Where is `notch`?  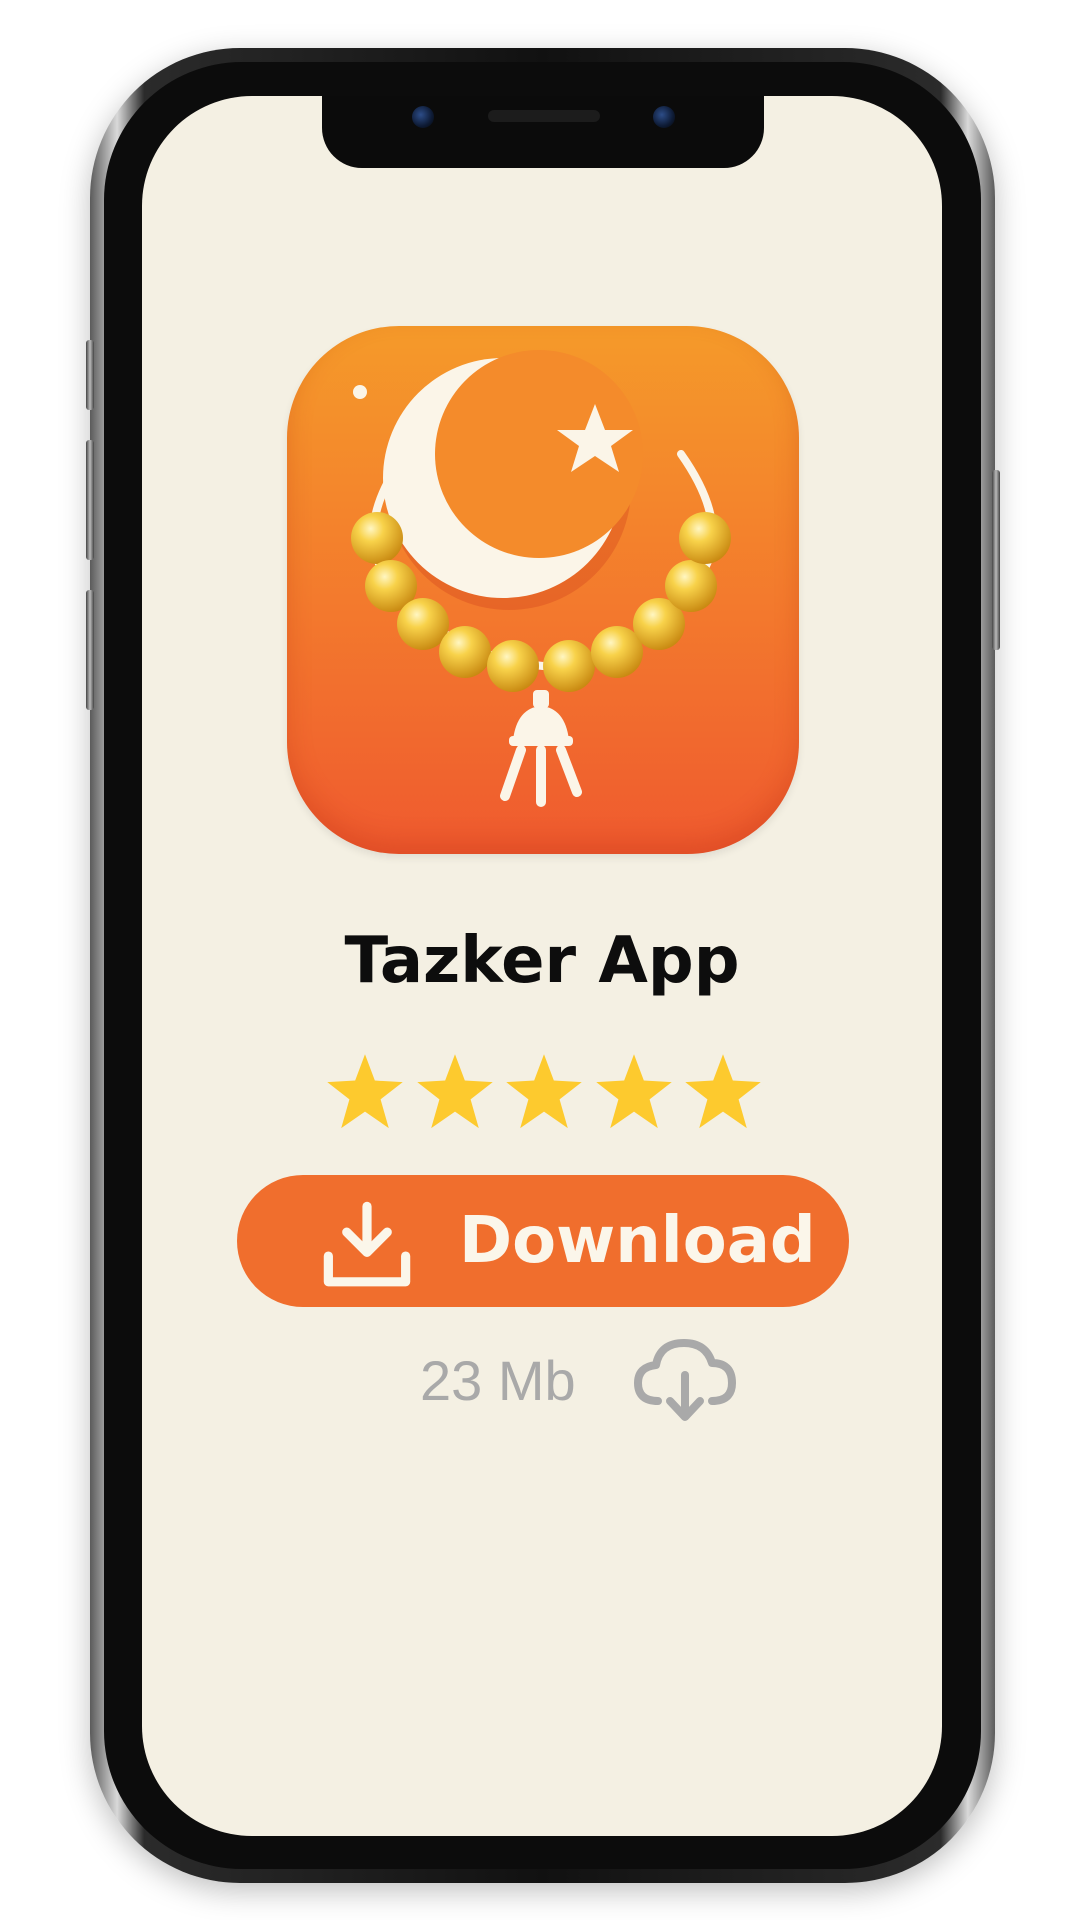
notch is located at coordinates (543, 132).